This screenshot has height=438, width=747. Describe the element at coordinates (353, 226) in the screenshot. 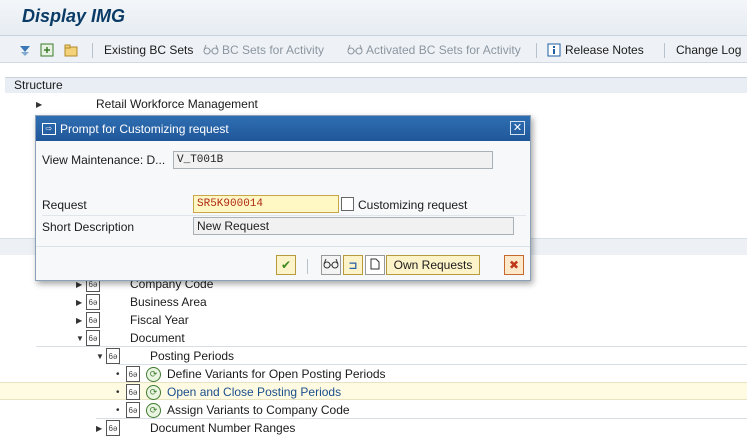

I see `short-description-field: New Request` at that location.